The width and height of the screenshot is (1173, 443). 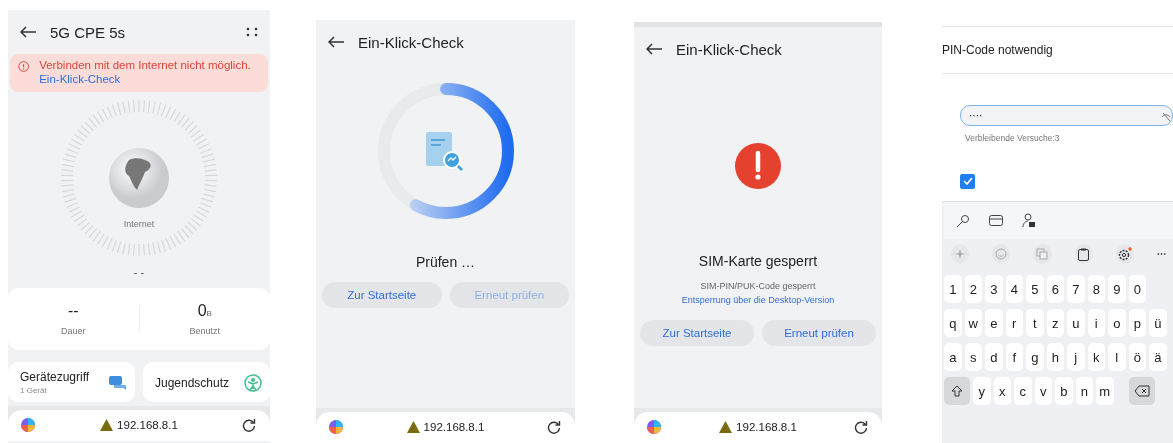 What do you see at coordinates (1117, 323) in the screenshot?
I see `keyboard-key: o` at bounding box center [1117, 323].